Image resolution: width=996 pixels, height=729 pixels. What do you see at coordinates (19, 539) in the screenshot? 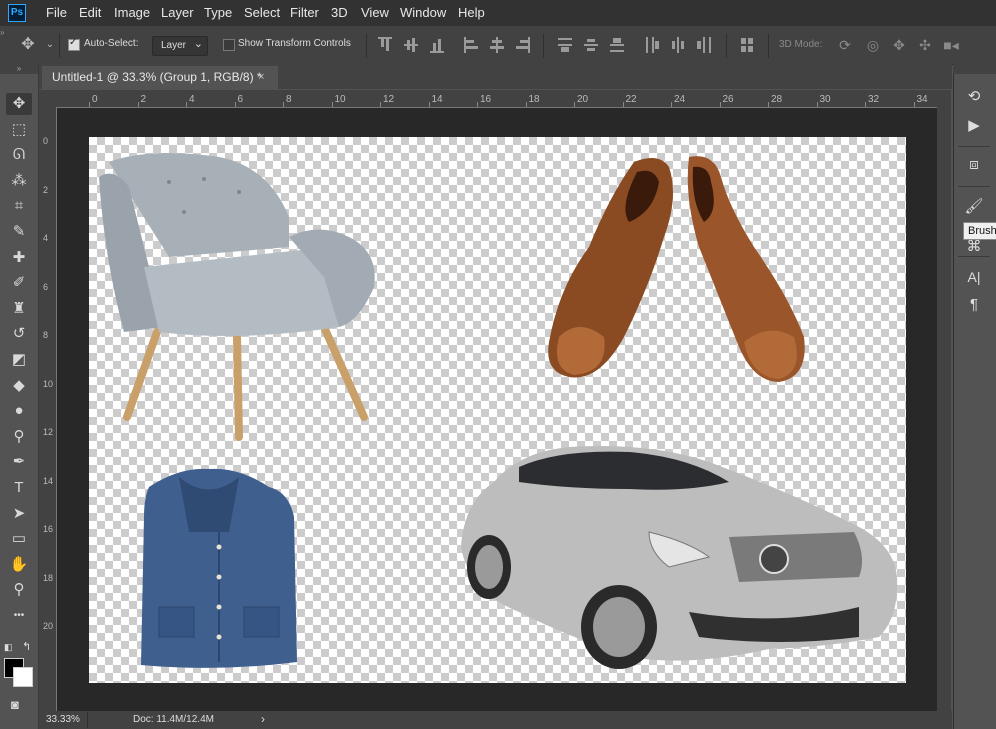
I see `rectangle-tool-icon: ▭` at bounding box center [19, 539].